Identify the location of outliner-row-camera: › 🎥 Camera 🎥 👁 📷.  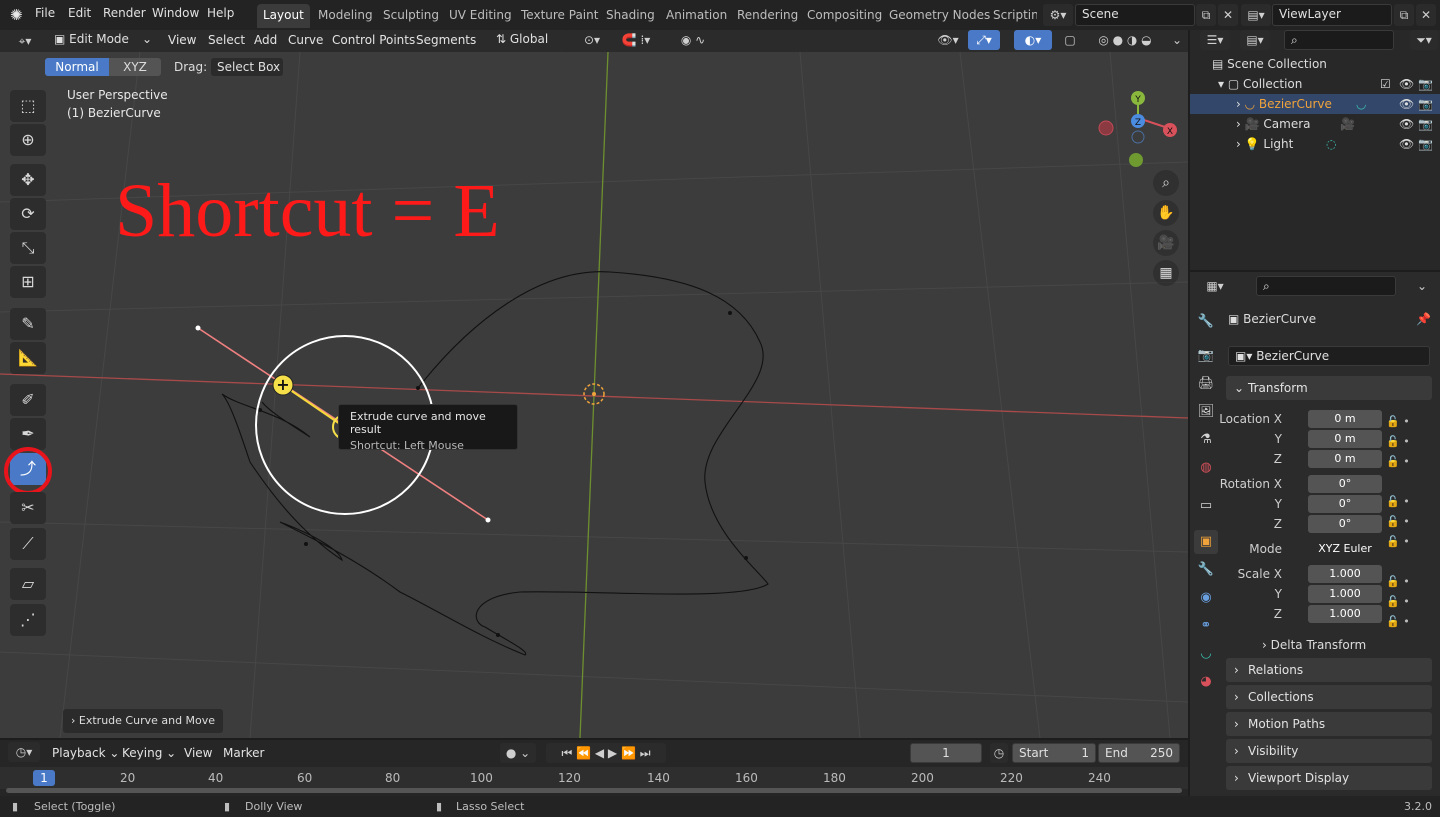
(1315, 124).